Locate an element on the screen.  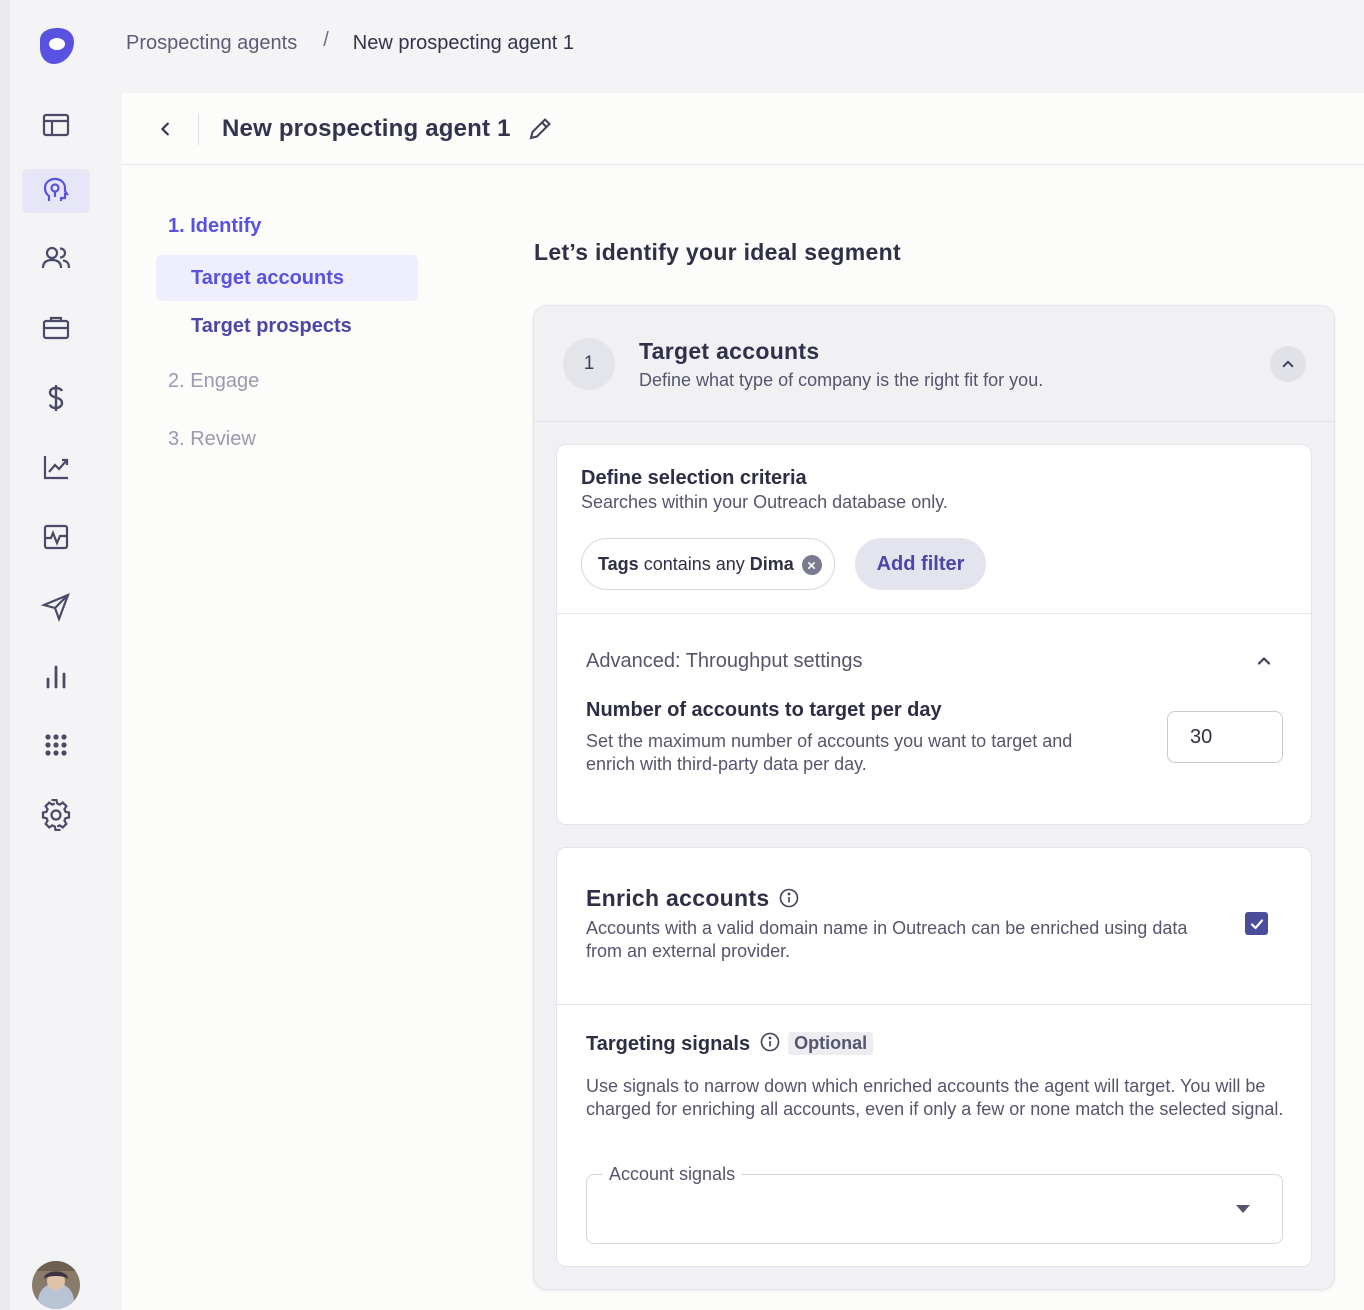
nav-prospecting-agents is located at coordinates (56, 191).